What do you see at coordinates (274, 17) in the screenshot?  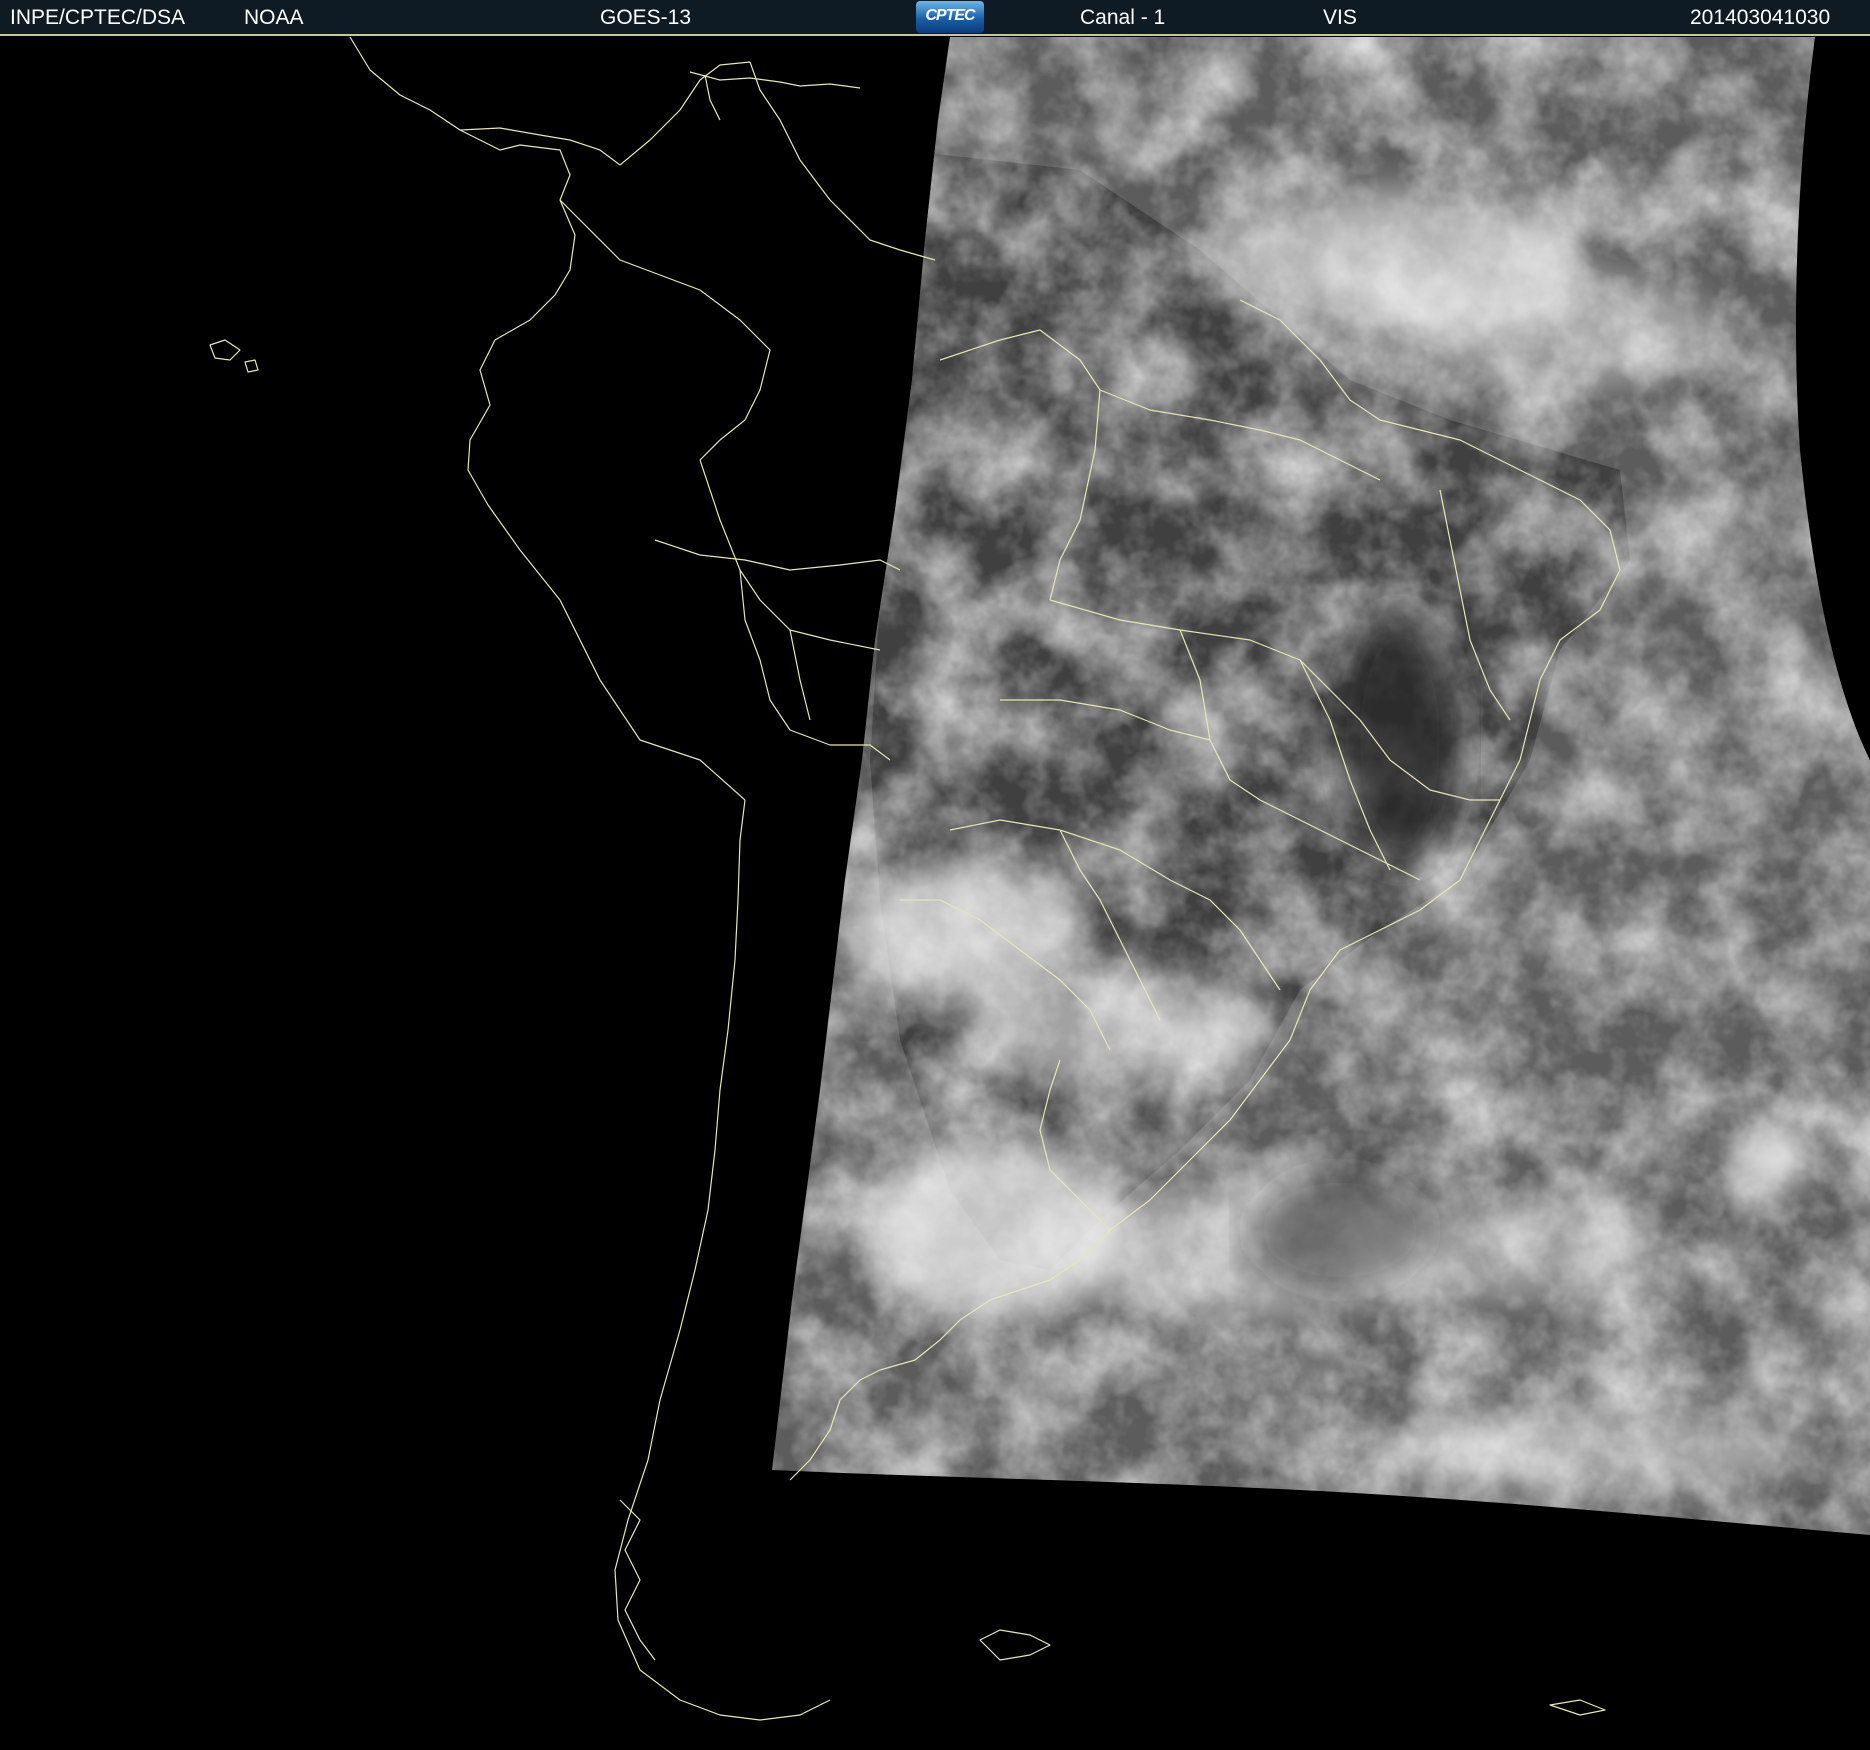 I see `agency-label: NOAA` at bounding box center [274, 17].